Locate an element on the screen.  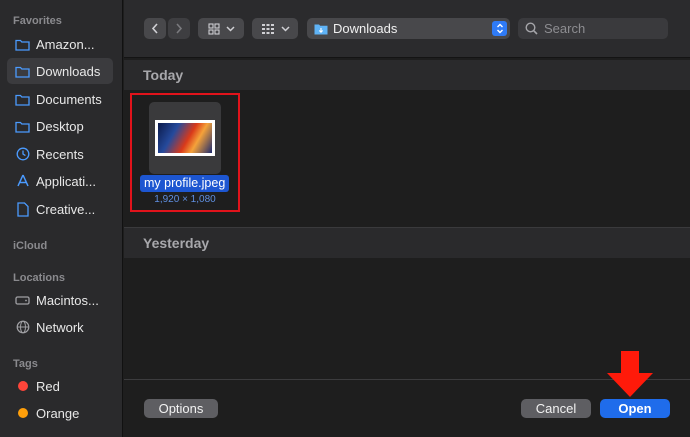
sidebar-item-label: Red is located at coordinates (48, 386).